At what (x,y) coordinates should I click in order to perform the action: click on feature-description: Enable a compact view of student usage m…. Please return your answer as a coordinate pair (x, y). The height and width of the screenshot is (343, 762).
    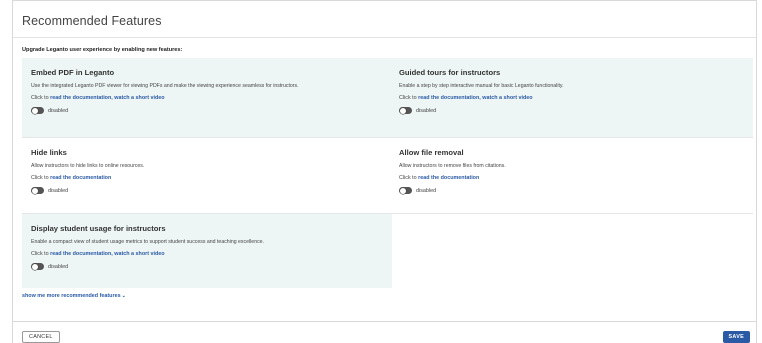
    Looking at the image, I should click on (147, 242).